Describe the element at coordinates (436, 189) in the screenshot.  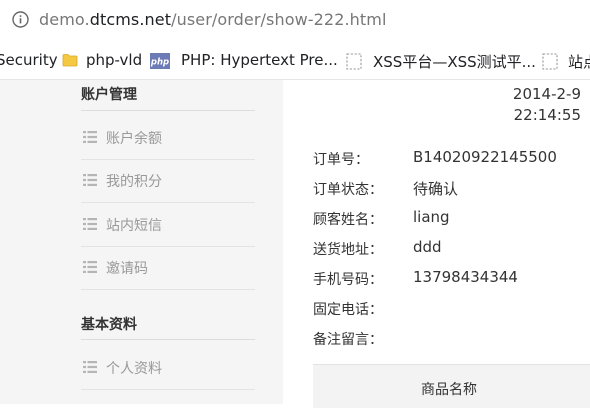
I see `order-status-value: 待确认` at that location.